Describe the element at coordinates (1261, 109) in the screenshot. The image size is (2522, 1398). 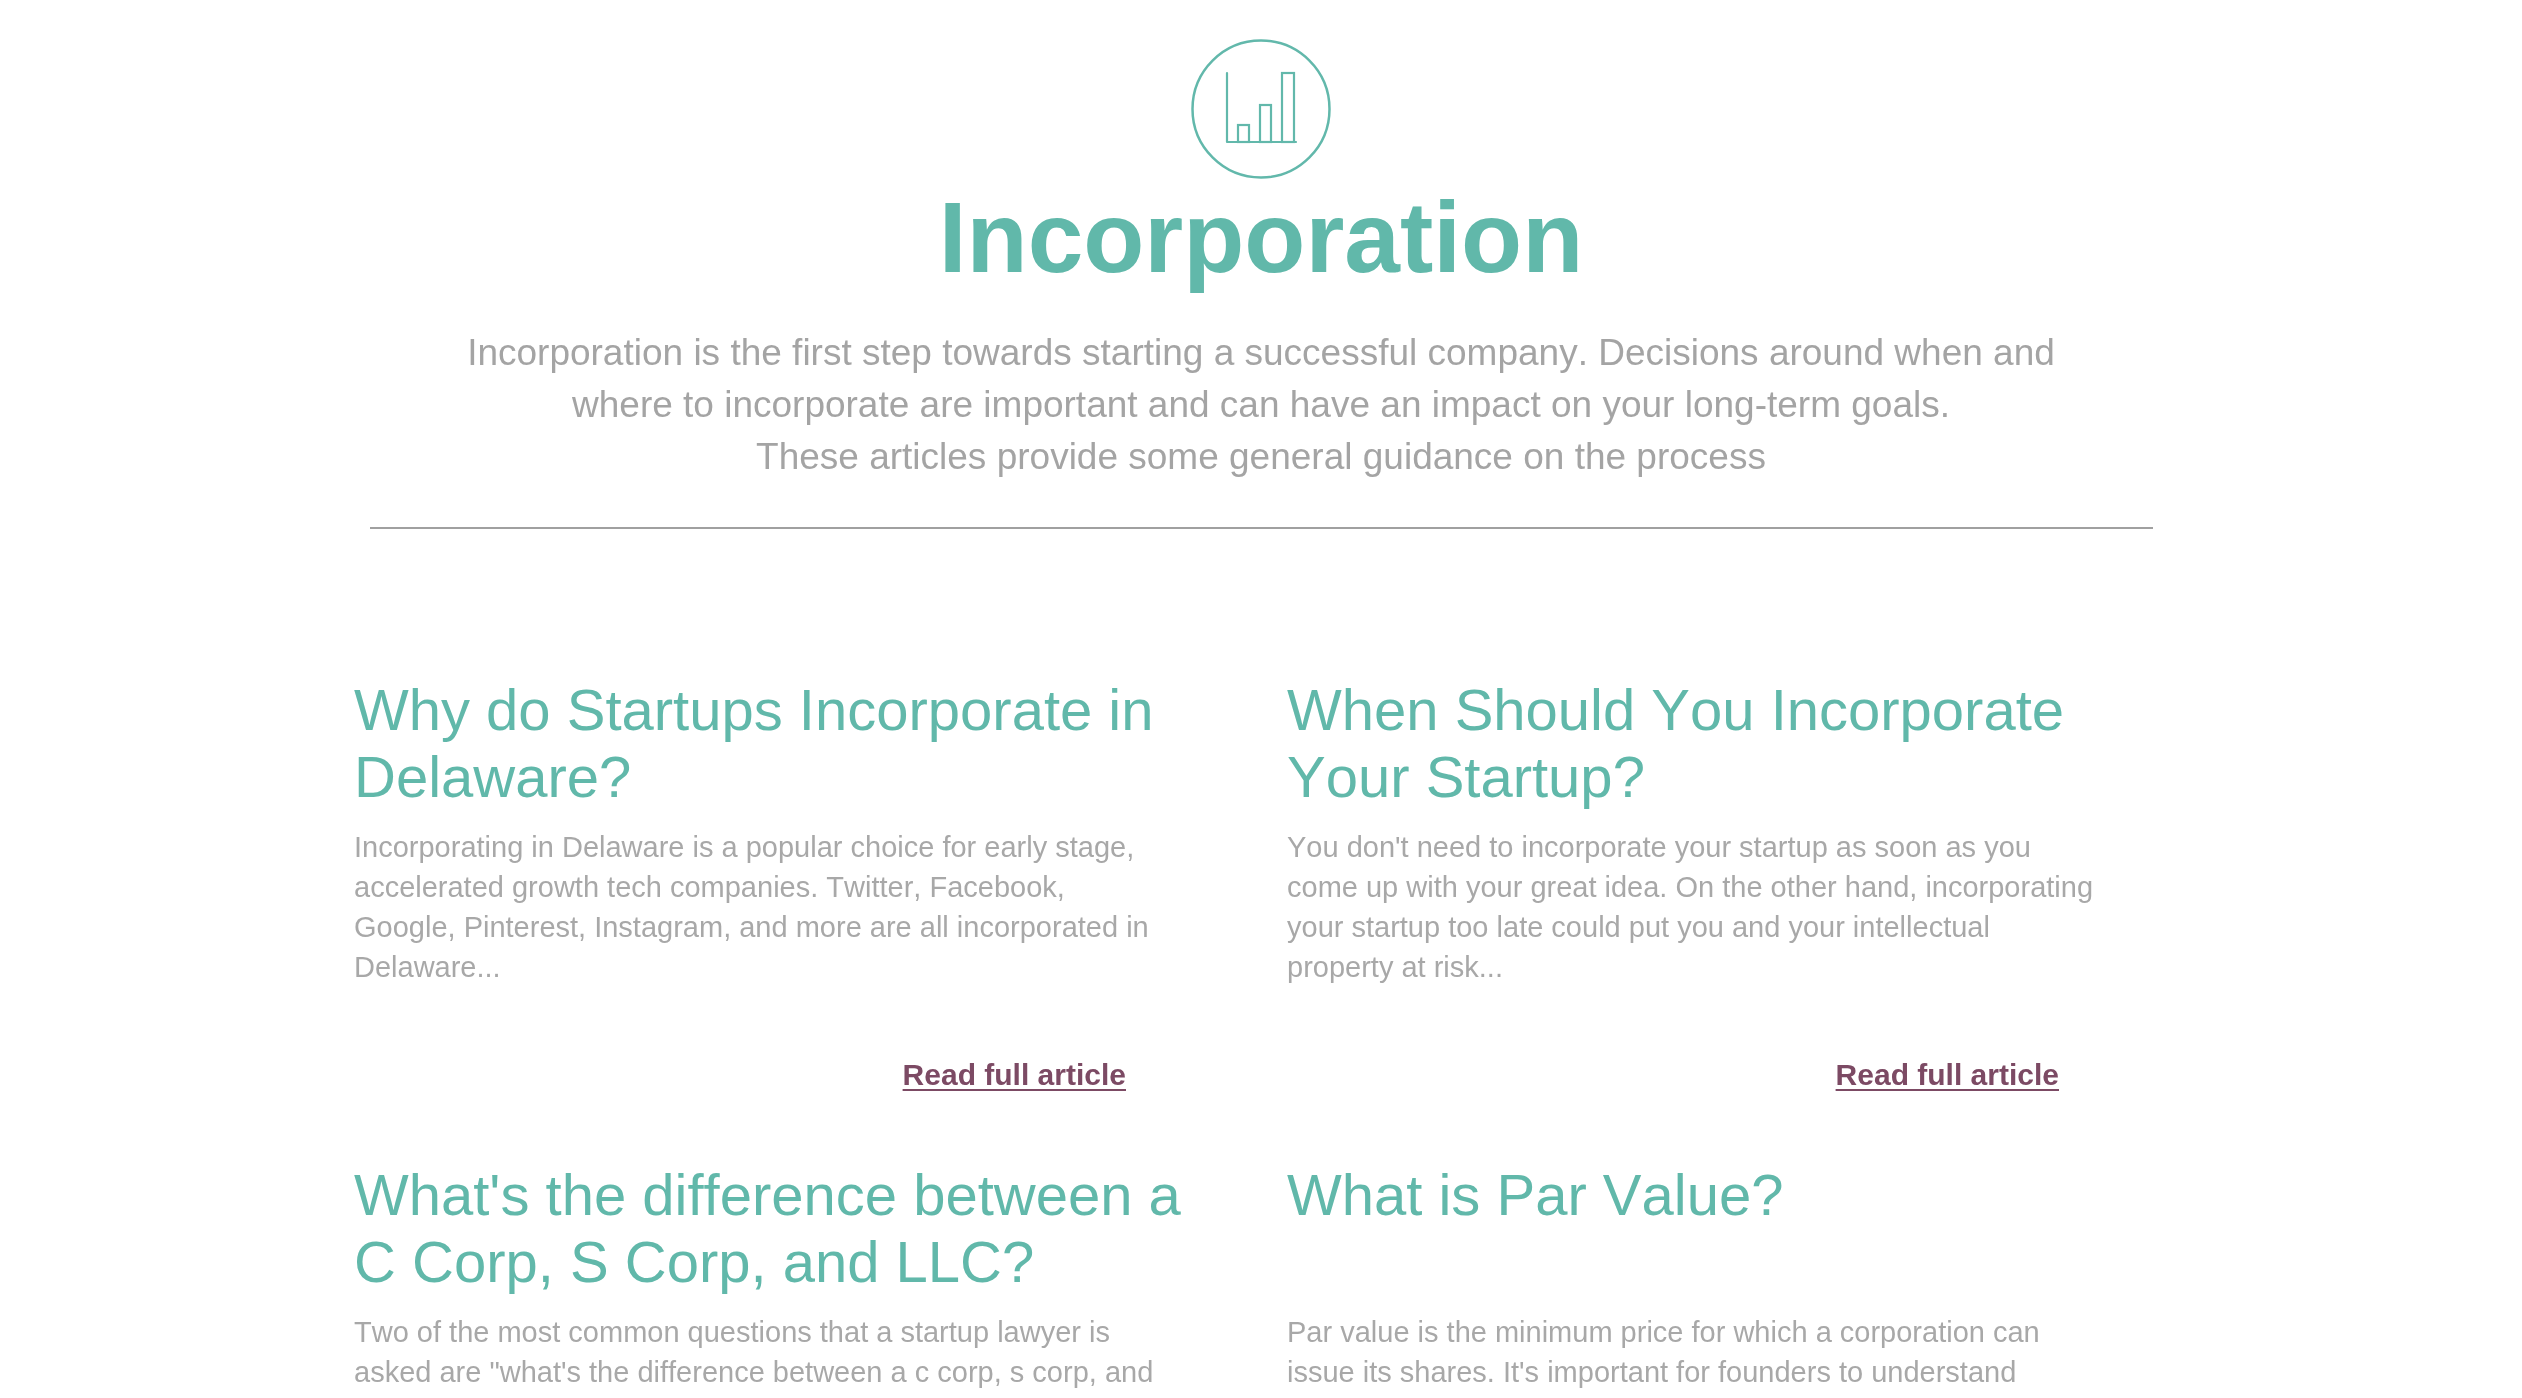
I see `bar-chart-icon` at that location.